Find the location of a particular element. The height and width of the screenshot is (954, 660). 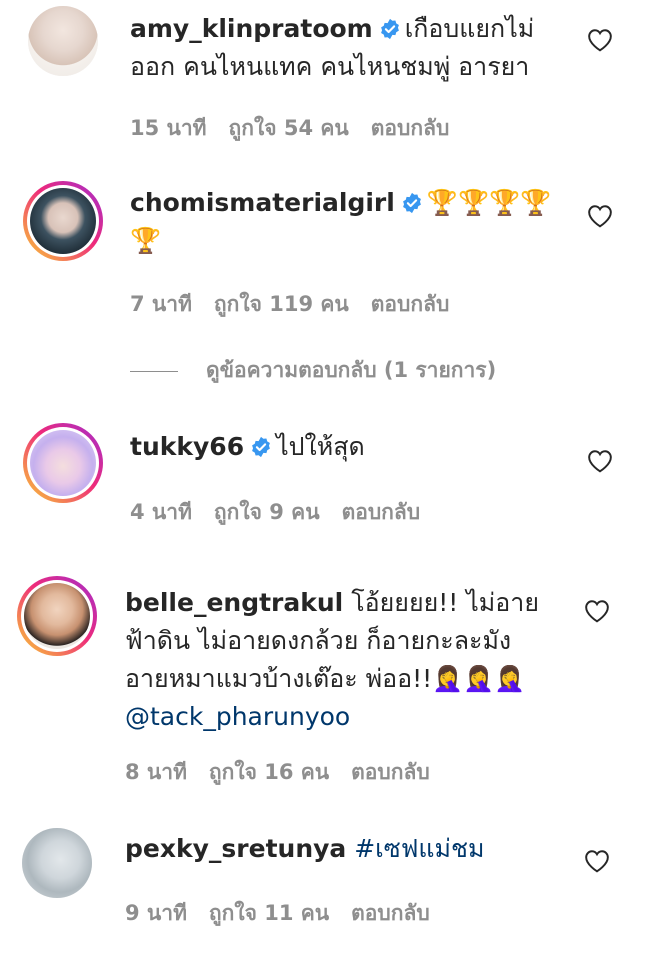

mention-link: @tack_pharunyoo is located at coordinates (237, 716).